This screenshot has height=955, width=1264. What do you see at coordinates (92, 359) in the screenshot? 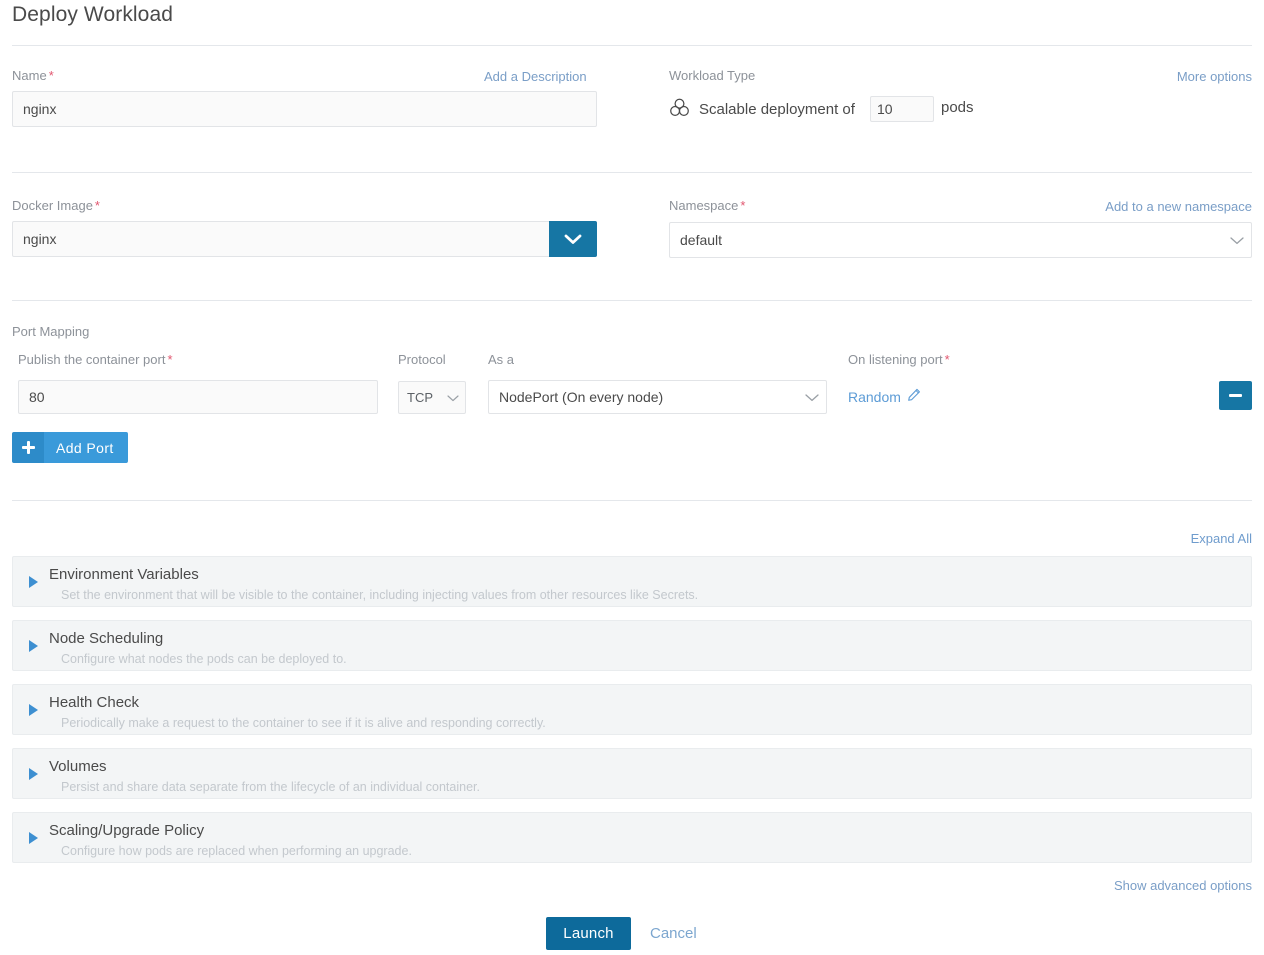
I see `publish-port-label-text: Publish the container port` at bounding box center [92, 359].